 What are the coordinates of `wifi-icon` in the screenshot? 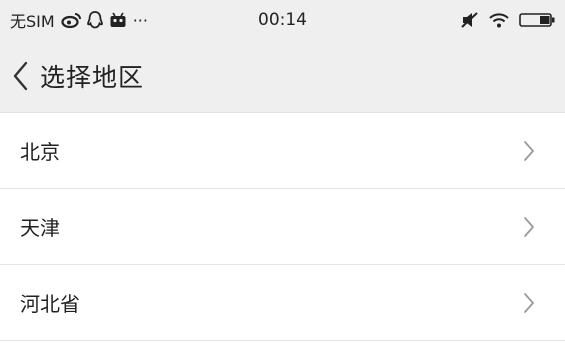 It's located at (499, 20).